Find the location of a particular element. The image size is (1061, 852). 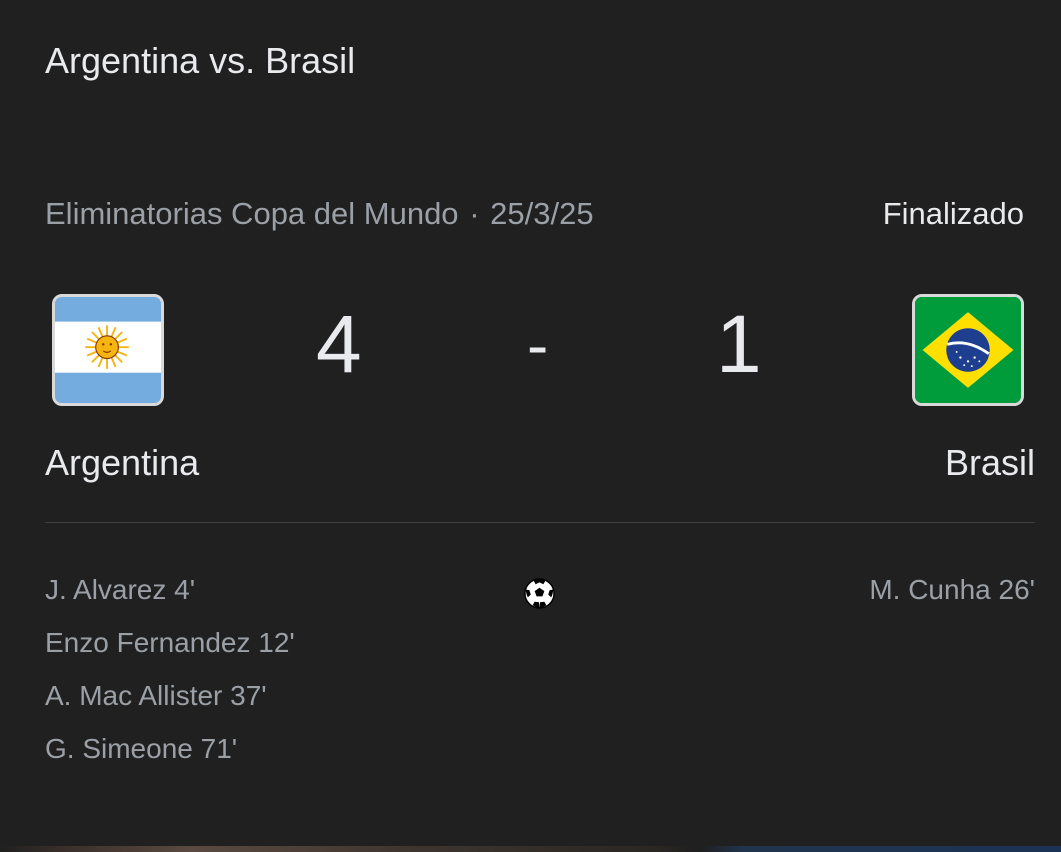

soccer-ball-icon is located at coordinates (539, 593).